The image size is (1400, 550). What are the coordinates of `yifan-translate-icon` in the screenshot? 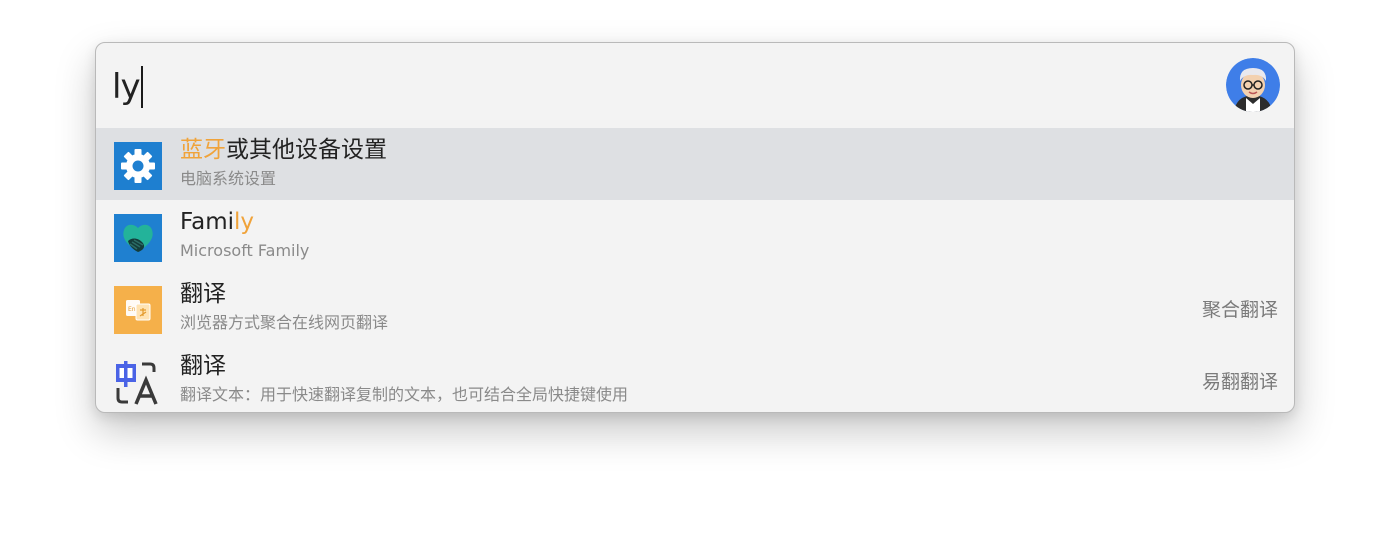 It's located at (138, 382).